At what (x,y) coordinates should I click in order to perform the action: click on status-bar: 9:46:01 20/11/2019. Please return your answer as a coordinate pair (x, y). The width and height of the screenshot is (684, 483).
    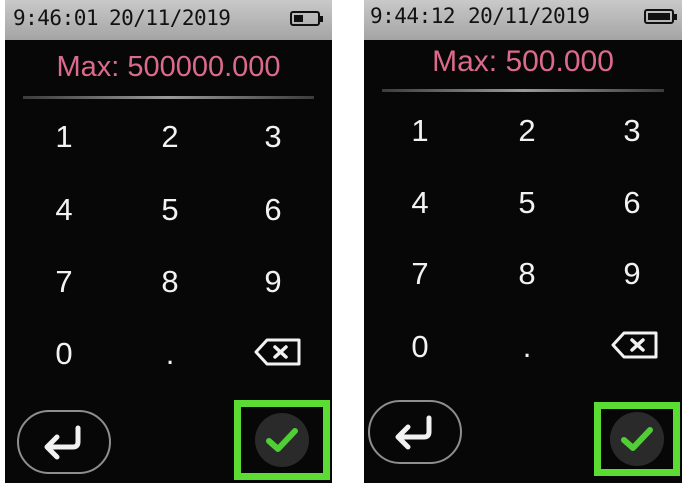
    Looking at the image, I should click on (168, 20).